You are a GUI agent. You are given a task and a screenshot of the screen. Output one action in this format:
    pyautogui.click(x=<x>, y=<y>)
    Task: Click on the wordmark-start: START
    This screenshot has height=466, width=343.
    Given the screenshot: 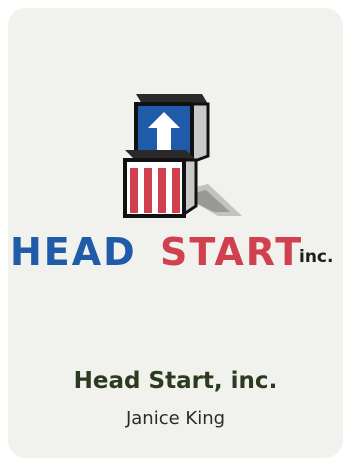 What is the action you would take?
    pyautogui.click(x=232, y=252)
    